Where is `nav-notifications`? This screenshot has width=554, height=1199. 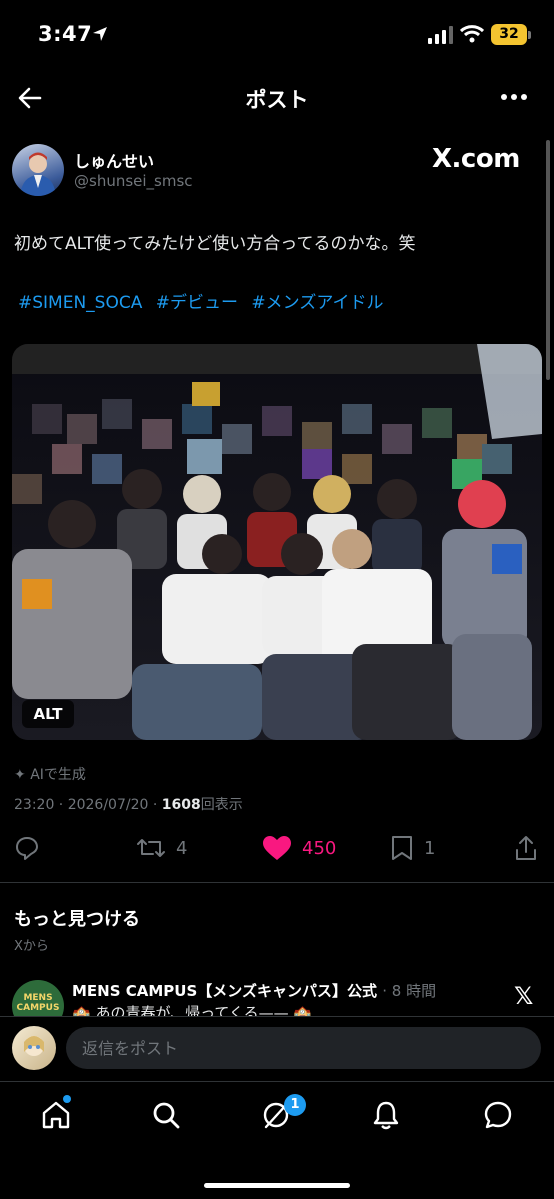 nav-notifications is located at coordinates (386, 1115).